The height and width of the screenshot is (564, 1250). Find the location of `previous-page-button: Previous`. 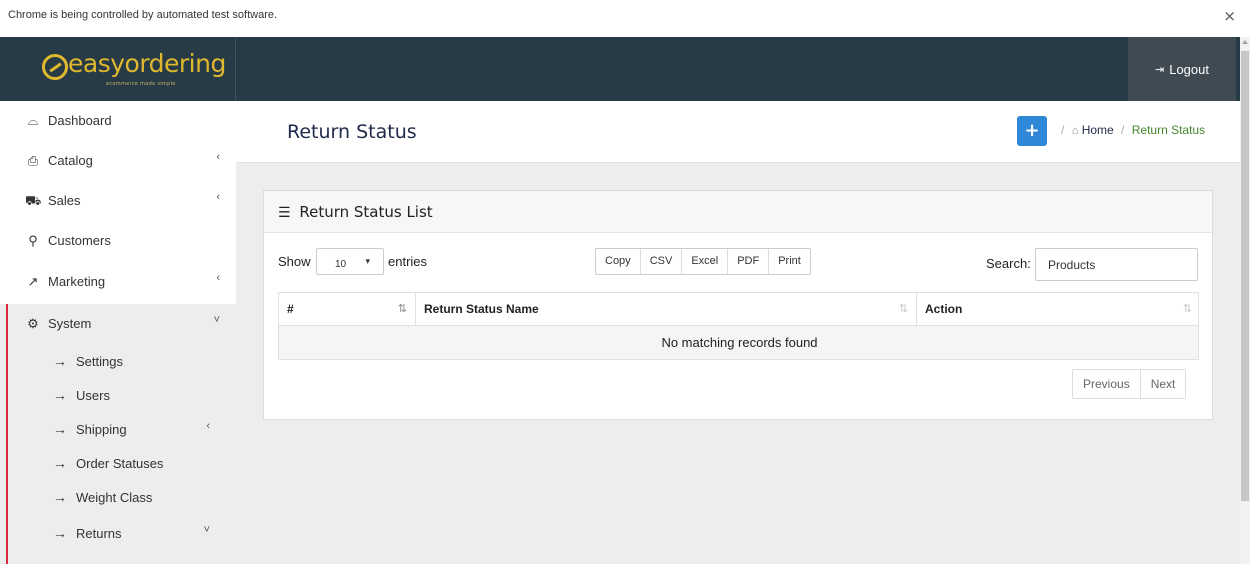

previous-page-button: Previous is located at coordinates (1107, 384).